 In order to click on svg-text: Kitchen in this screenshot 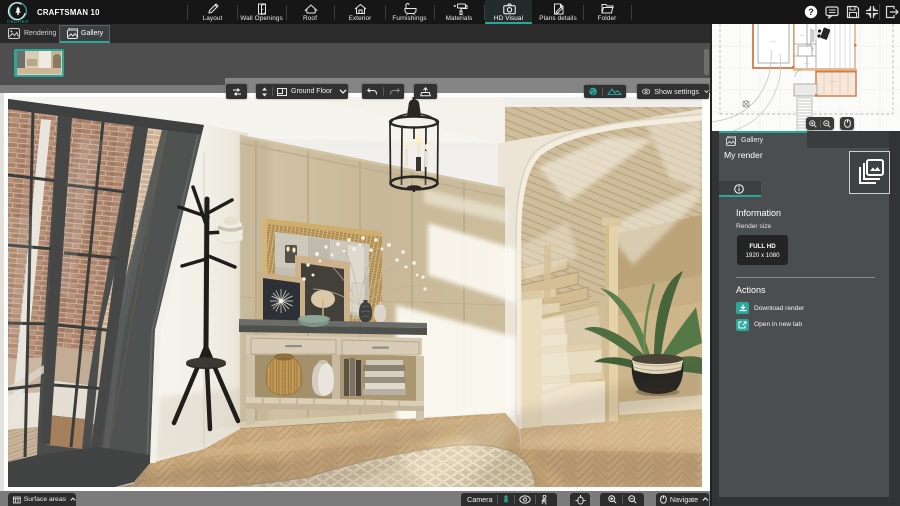, I will do `click(834, 81)`.